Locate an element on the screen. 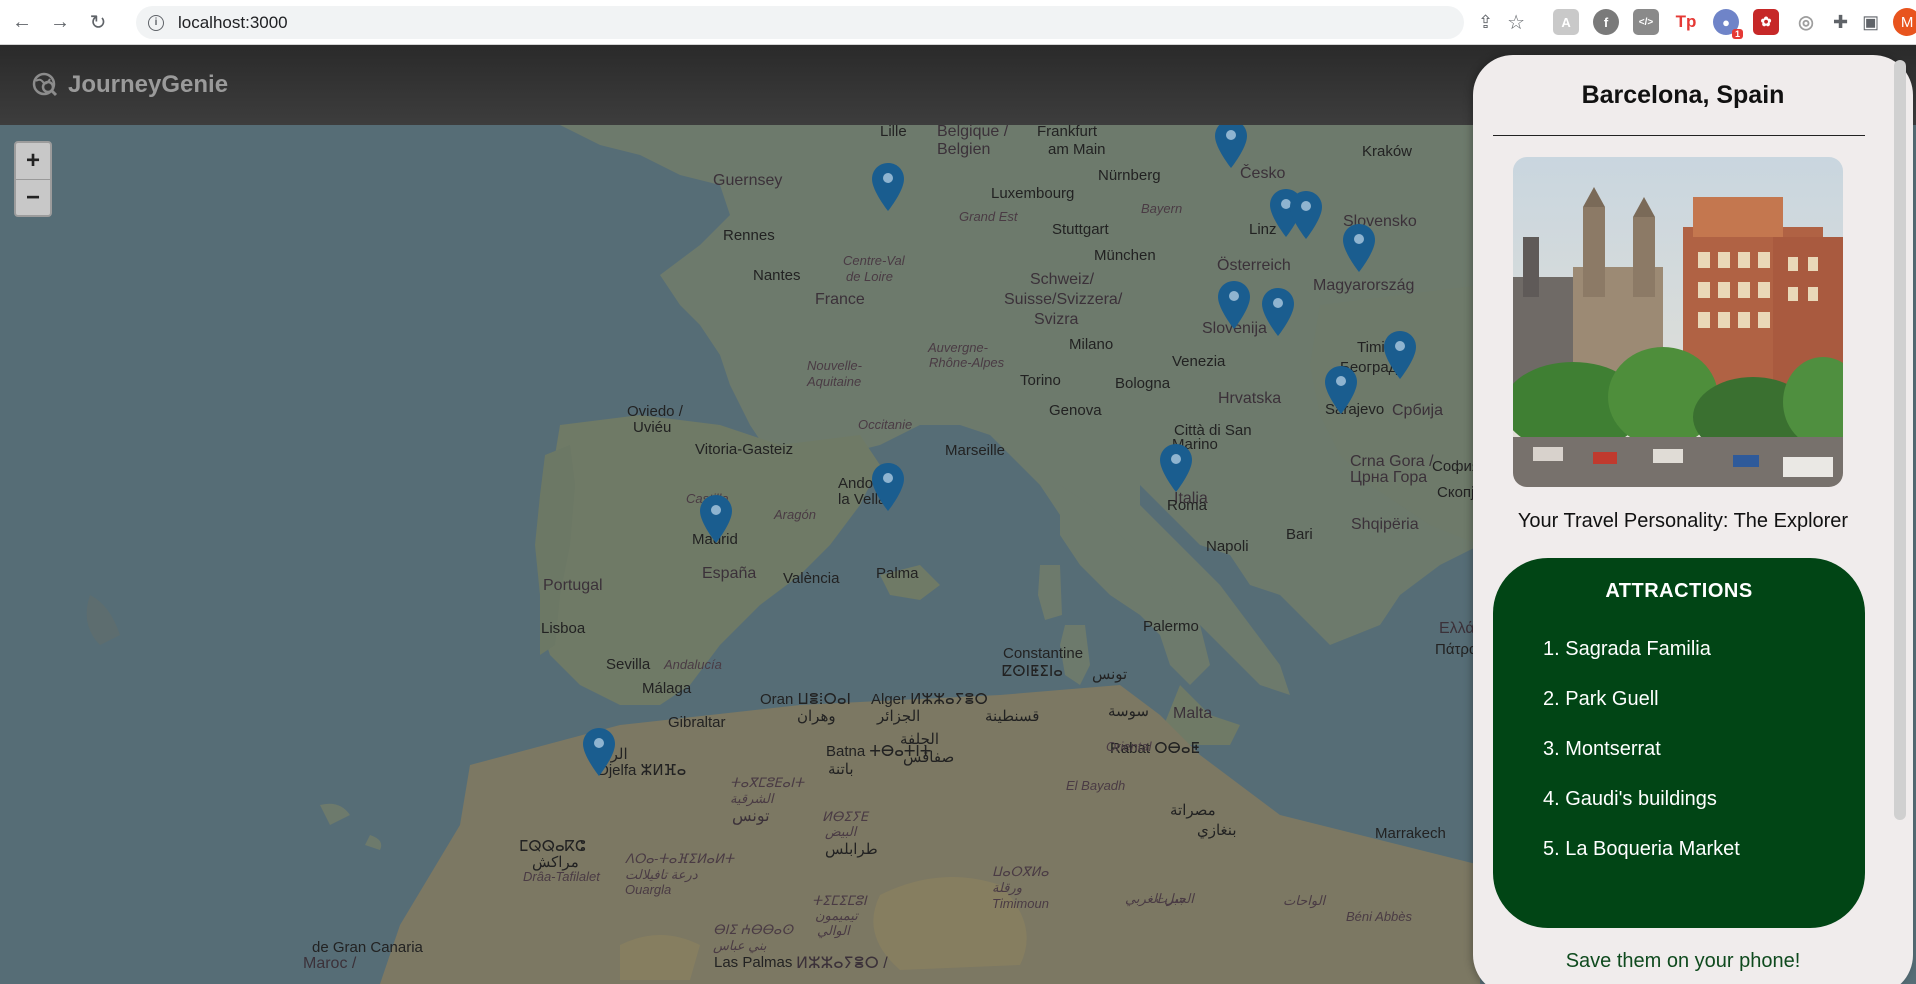 This screenshot has height=984, width=1916. map-label: Málaga is located at coordinates (667, 688).